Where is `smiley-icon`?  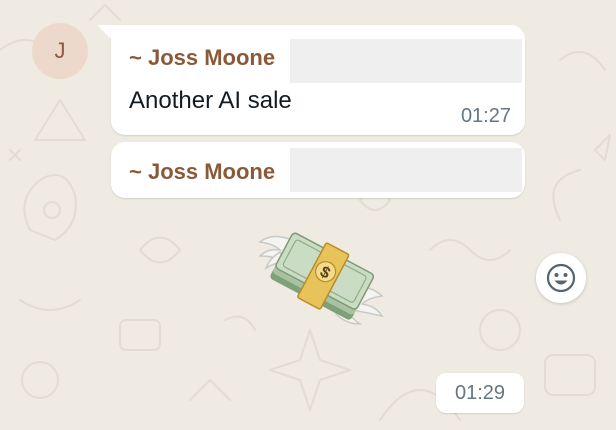
smiley-icon is located at coordinates (561, 278).